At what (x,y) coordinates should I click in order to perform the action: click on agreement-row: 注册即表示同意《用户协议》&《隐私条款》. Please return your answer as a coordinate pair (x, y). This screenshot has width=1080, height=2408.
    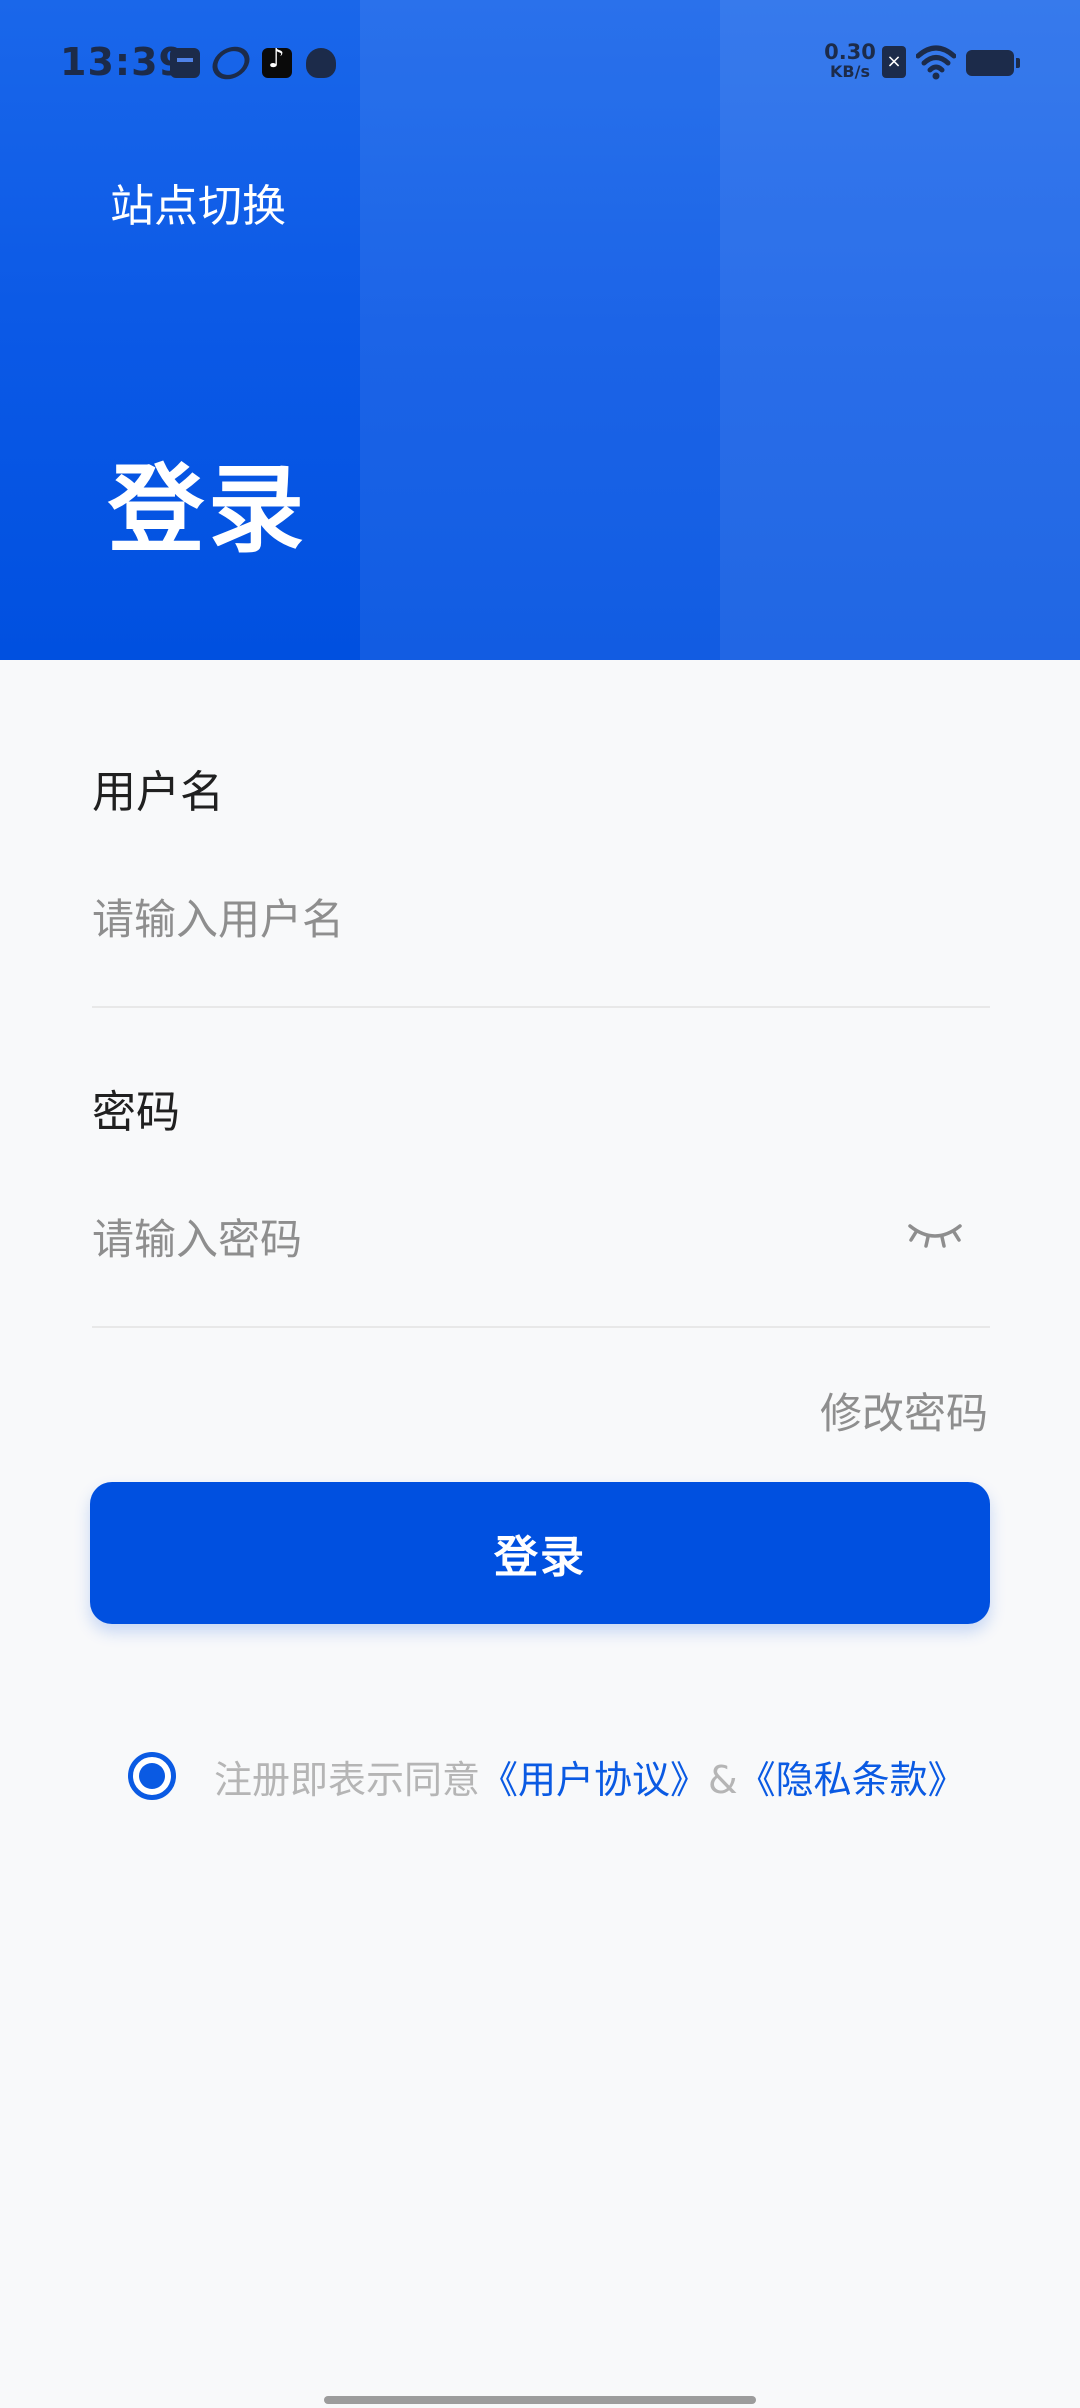
    Looking at the image, I should click on (547, 1776).